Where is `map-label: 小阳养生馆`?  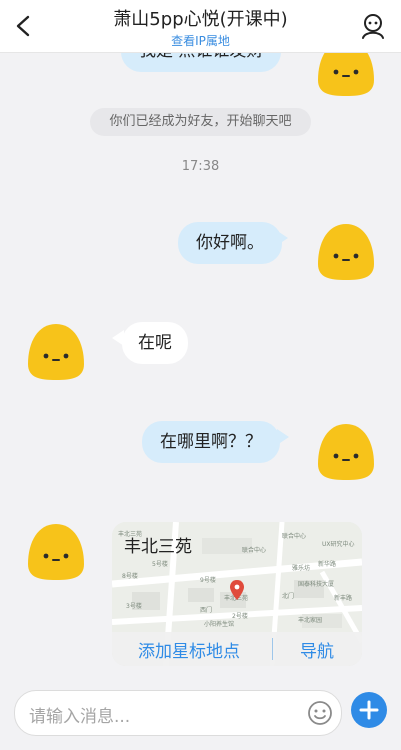 map-label: 小阳养生馆 is located at coordinates (219, 624).